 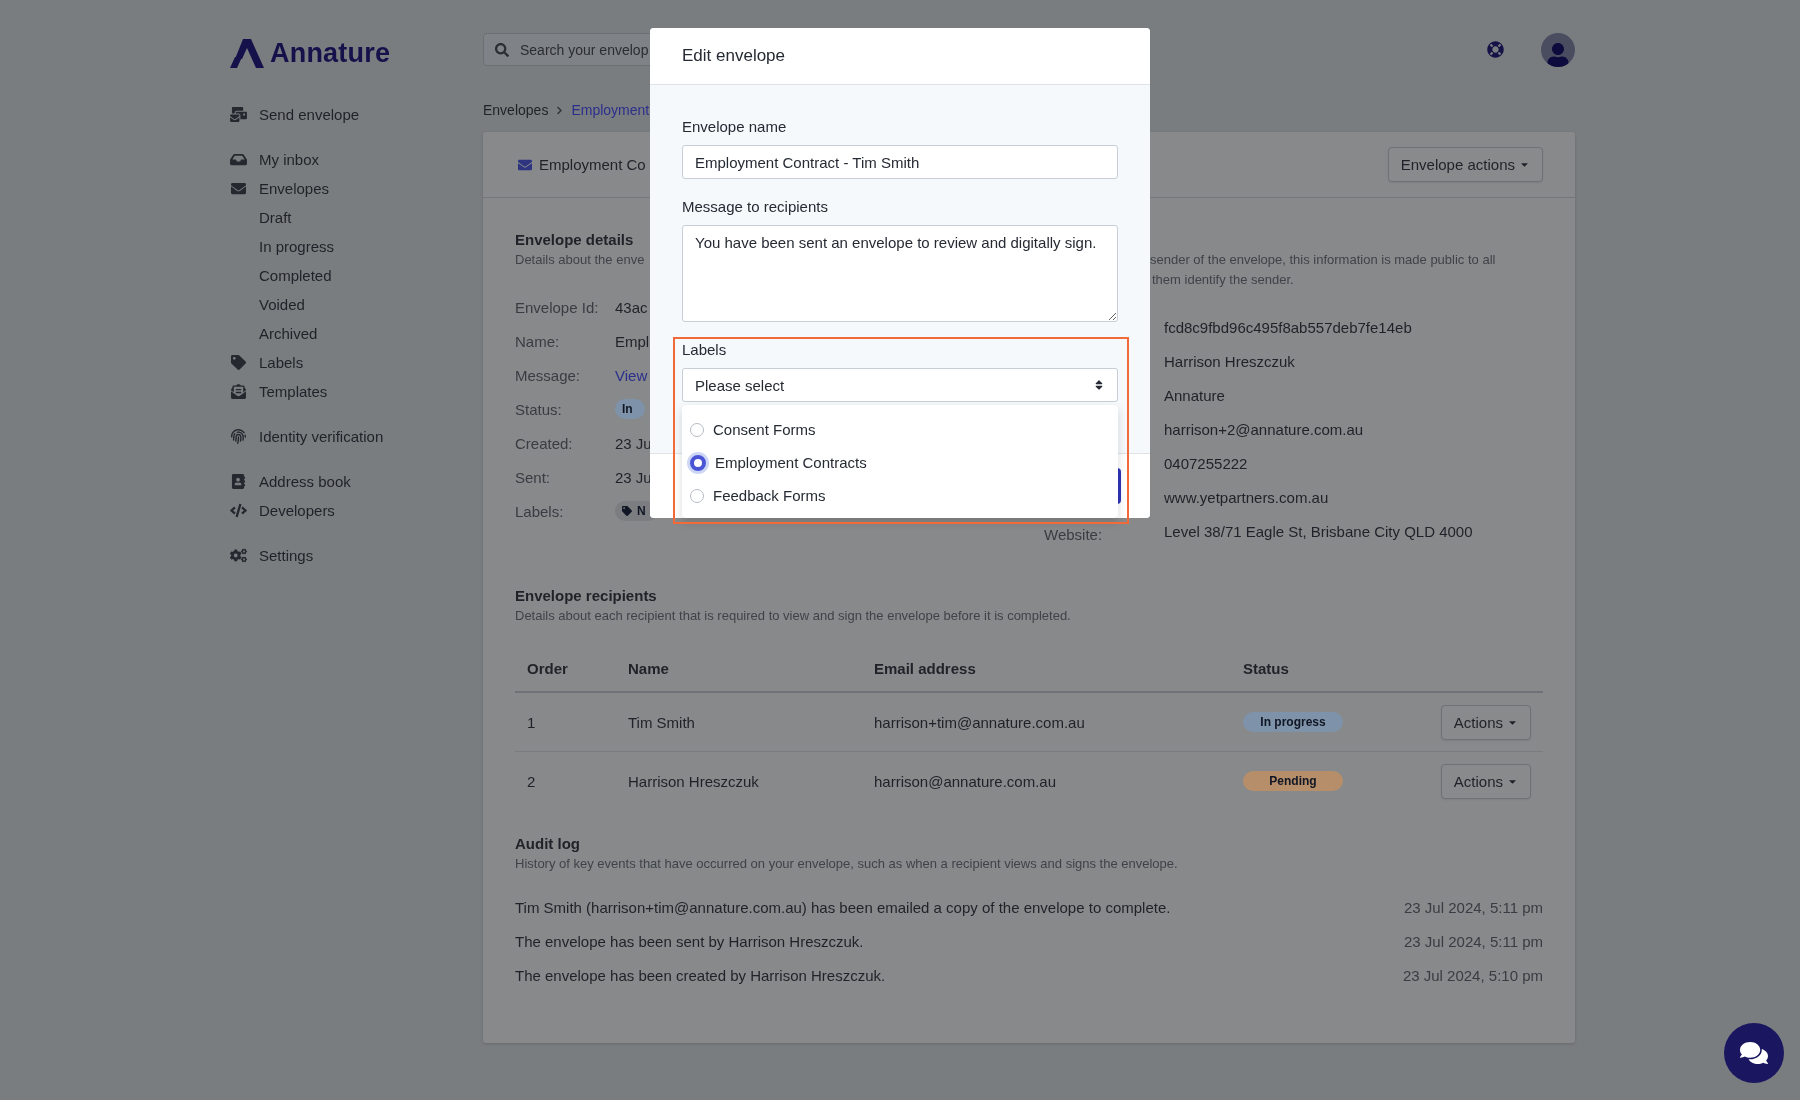 I want to click on section-description: them identify the sender., so click(x=1223, y=280).